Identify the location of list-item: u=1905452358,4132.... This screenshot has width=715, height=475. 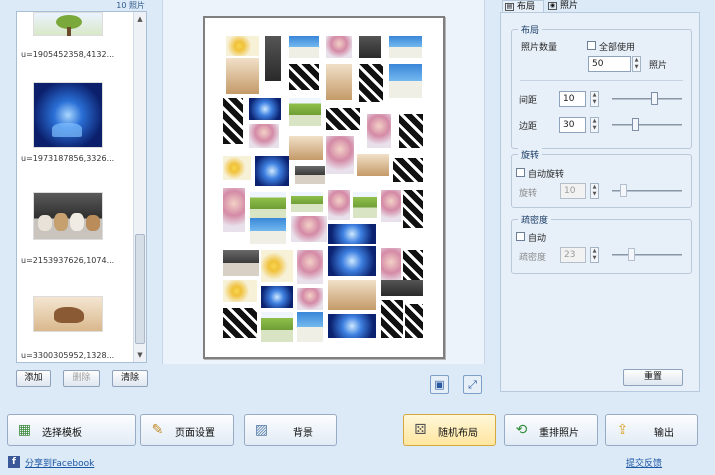
(75, 37).